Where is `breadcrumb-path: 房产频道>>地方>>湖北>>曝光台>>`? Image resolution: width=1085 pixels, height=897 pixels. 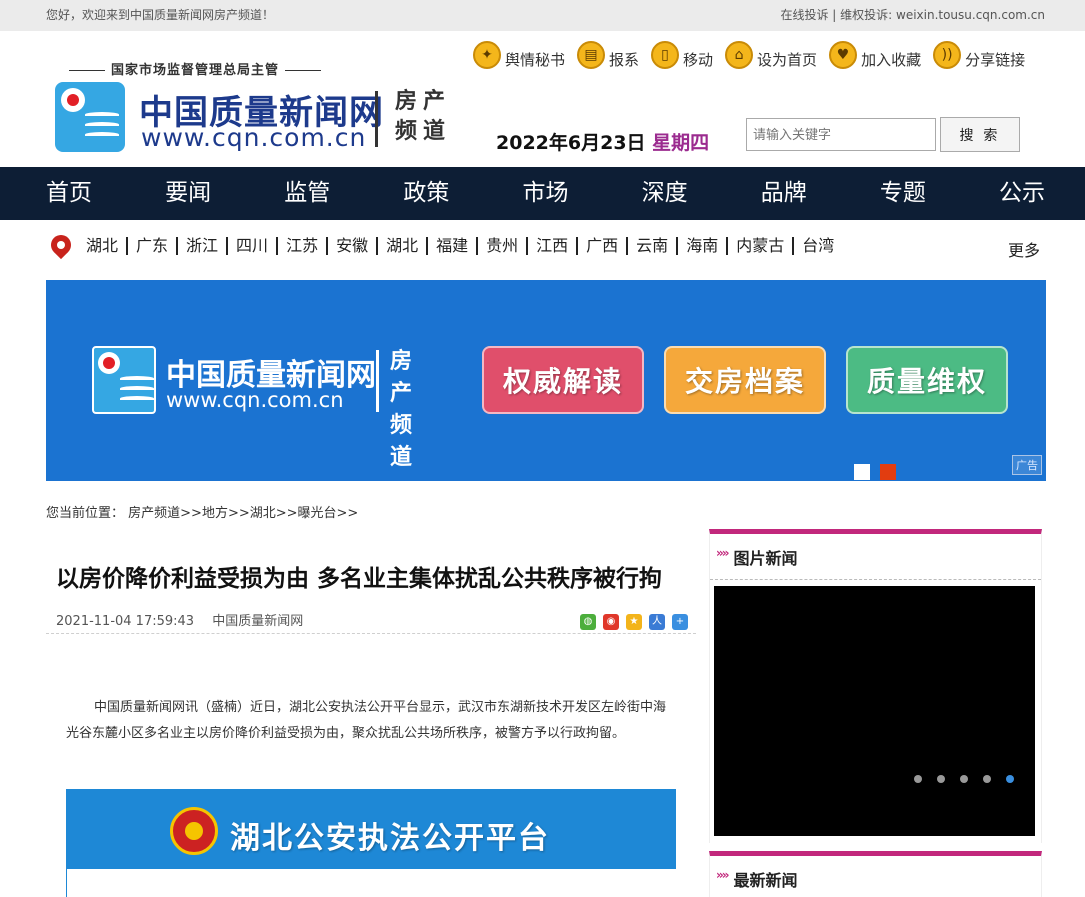 breadcrumb-path: 房产频道>>地方>>湖北>>曝光台>> is located at coordinates (243, 513).